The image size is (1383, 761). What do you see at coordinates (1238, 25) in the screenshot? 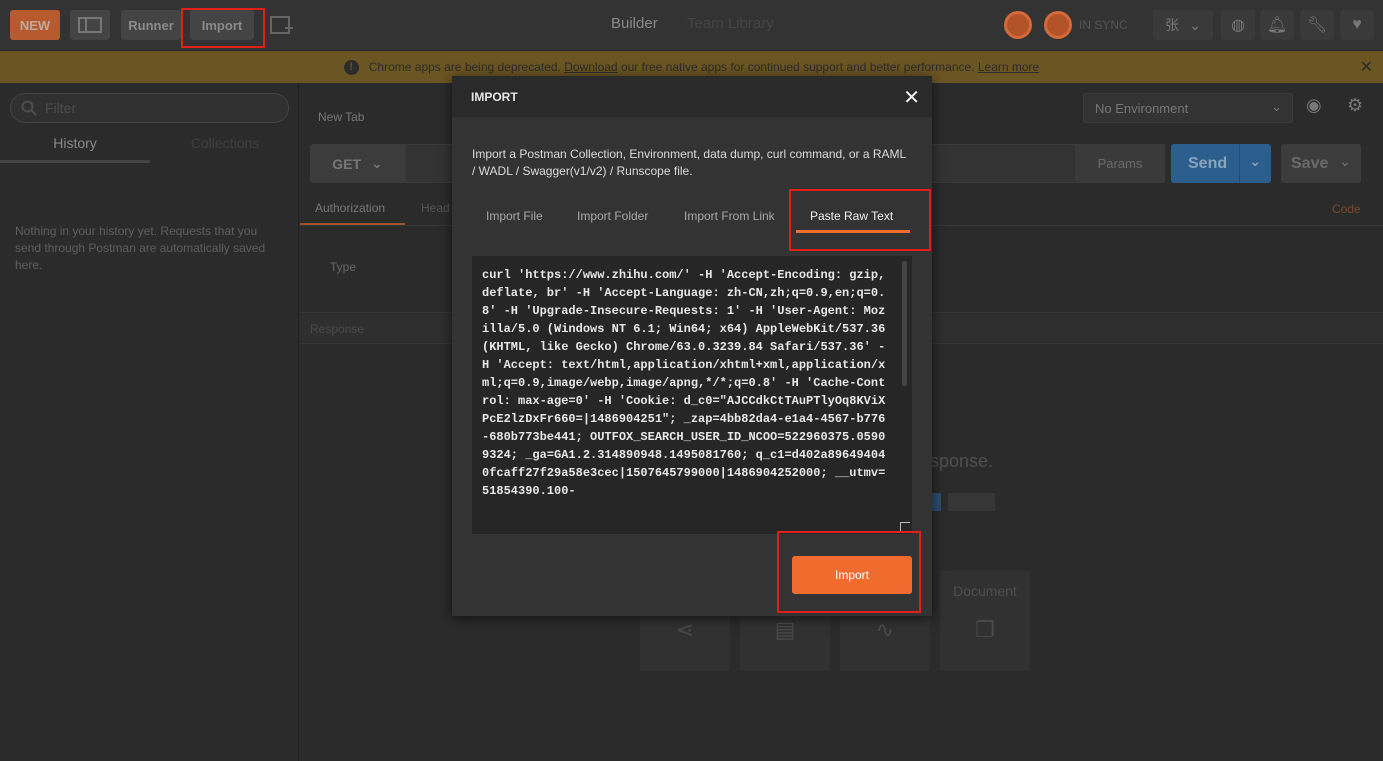
I see `globe-icon: ◍` at bounding box center [1238, 25].